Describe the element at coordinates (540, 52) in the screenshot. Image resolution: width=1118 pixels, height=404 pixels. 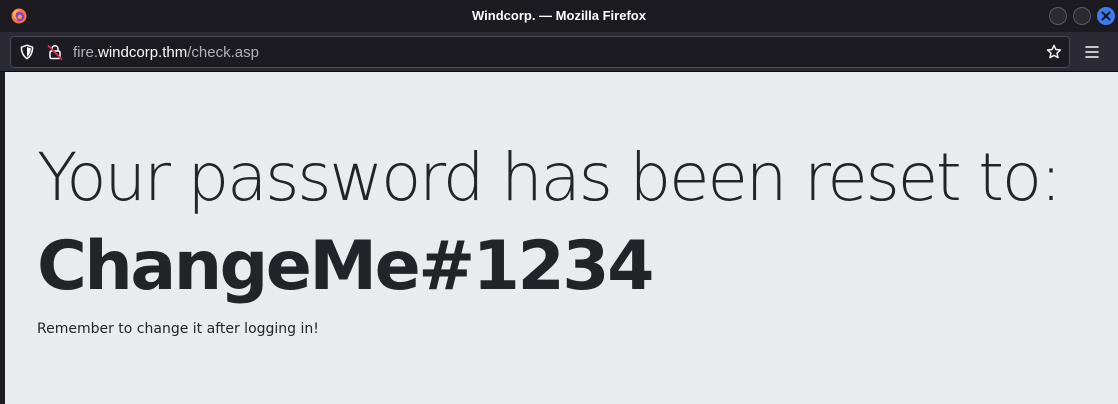
I see `url-bar: fire.windcorp.thm/check.asp` at that location.